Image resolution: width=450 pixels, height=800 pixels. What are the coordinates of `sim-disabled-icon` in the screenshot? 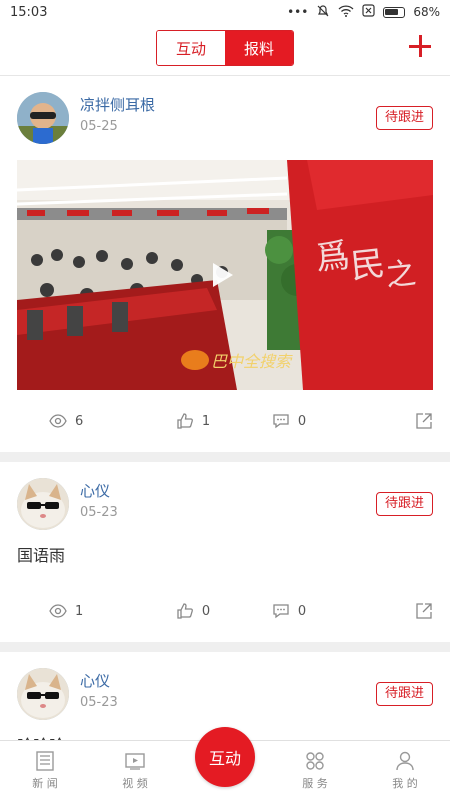 It's located at (368, 12).